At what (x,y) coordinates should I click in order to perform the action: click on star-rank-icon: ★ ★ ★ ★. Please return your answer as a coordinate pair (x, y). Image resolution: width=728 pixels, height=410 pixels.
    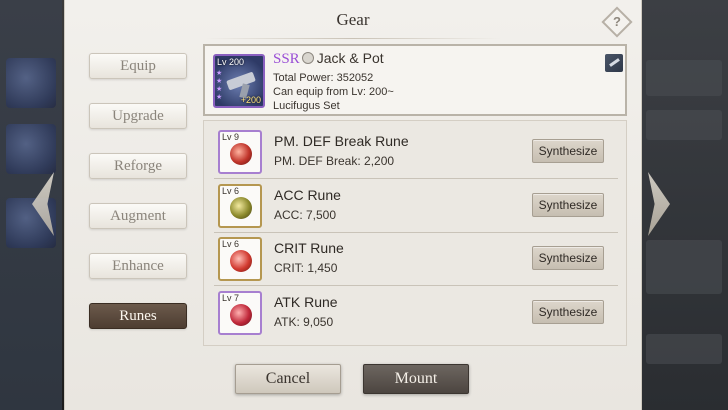
    Looking at the image, I should click on (219, 85).